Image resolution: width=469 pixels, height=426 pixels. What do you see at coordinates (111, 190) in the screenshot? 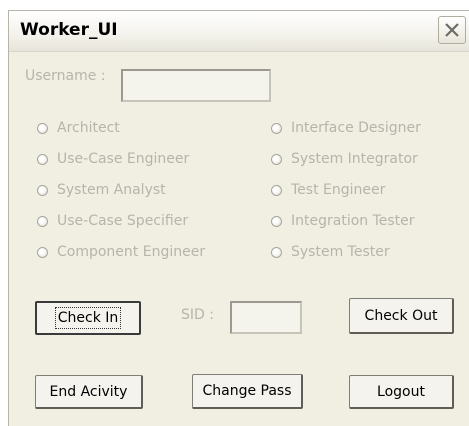
I see `radio-label: System Analyst` at bounding box center [111, 190].